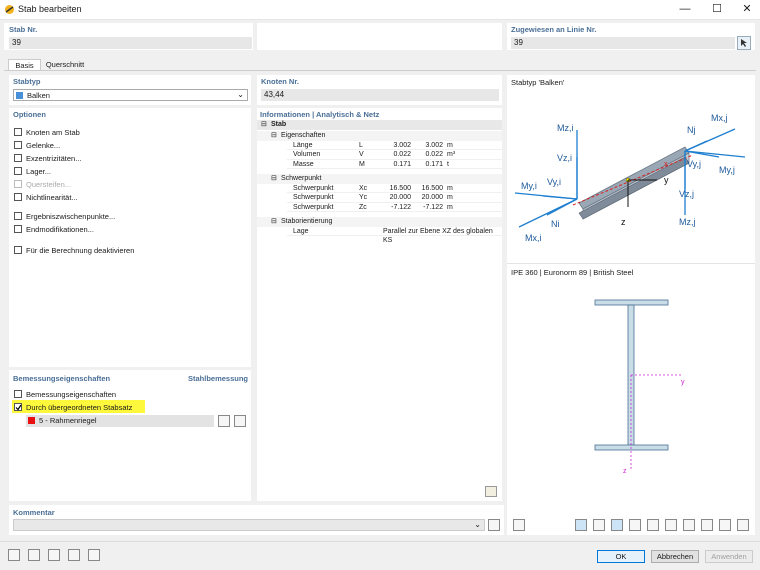 This screenshot has width=760, height=570. Describe the element at coordinates (631, 302) in the screenshot. I see `top-flange` at that location.